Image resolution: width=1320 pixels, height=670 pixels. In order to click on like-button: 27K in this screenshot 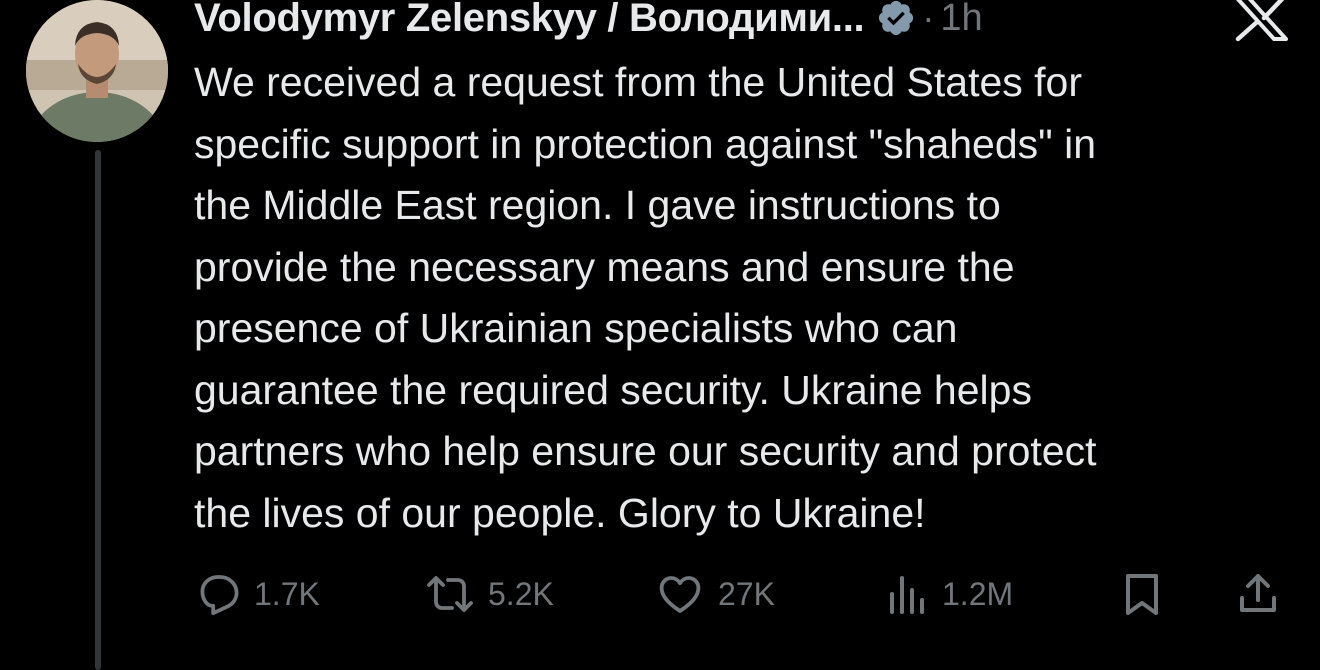, I will do `click(714, 594)`.